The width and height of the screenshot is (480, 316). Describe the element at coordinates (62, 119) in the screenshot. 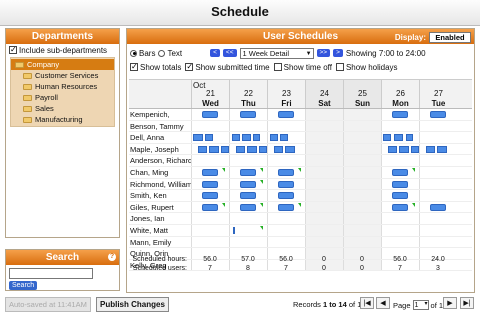

I see `tree-item-manufacturing: Manufacturing` at that location.